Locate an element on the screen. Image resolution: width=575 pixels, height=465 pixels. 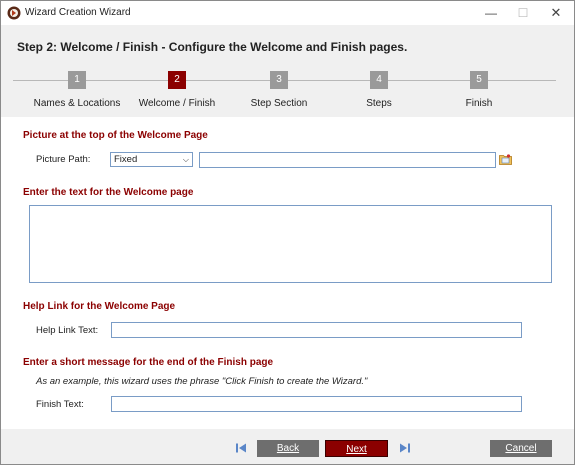
app-icon is located at coordinates (14, 13).